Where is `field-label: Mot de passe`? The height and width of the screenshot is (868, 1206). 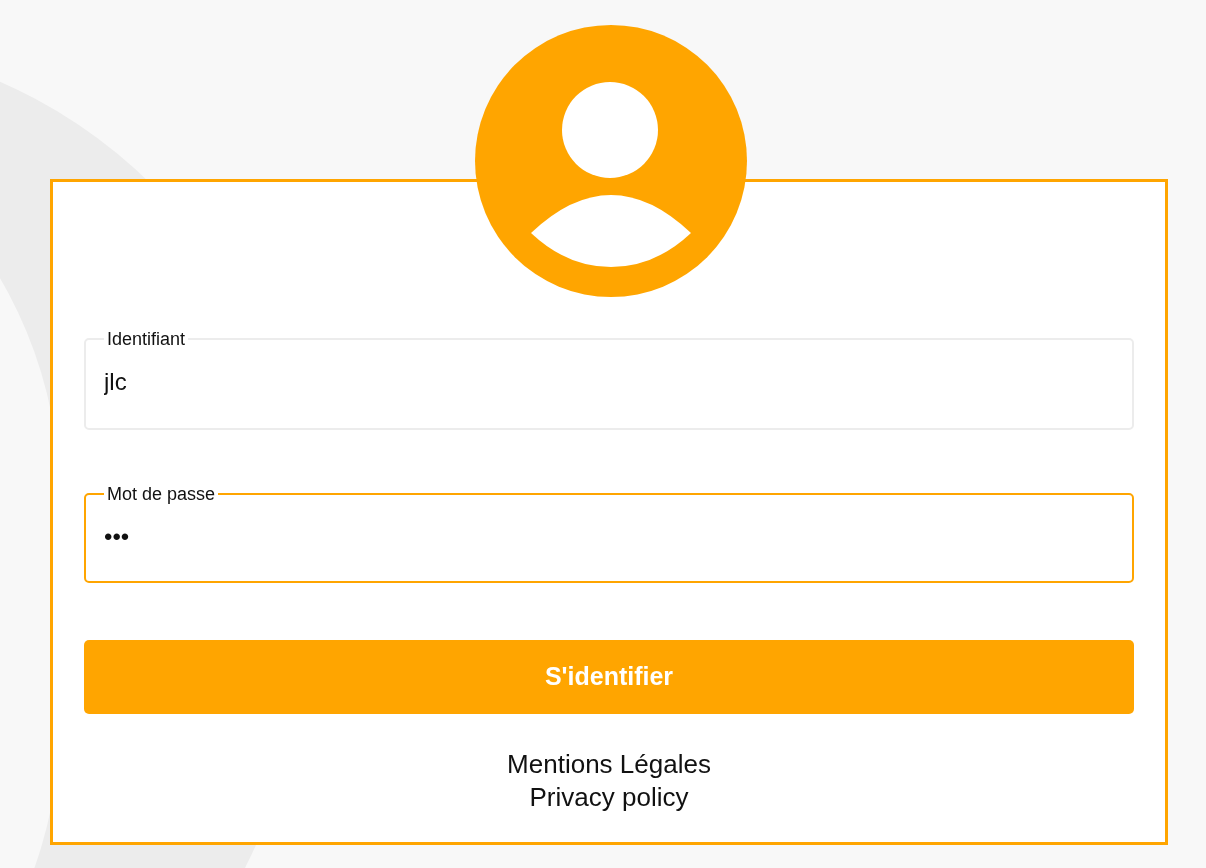
field-label: Mot de passe is located at coordinates (161, 494).